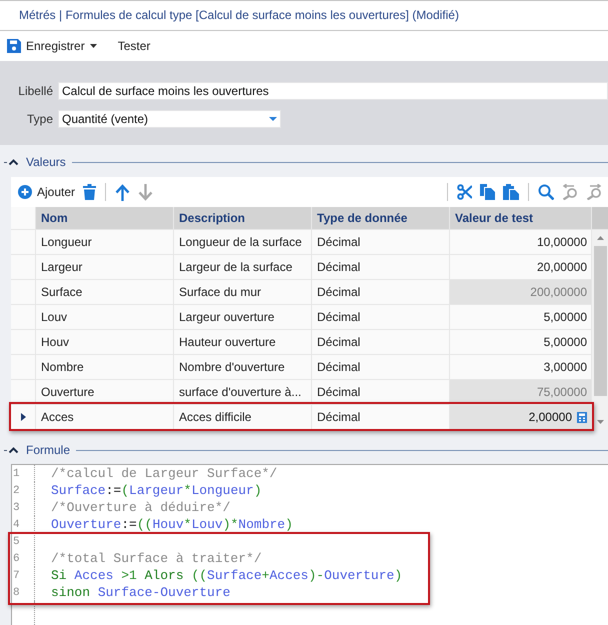 The height and width of the screenshot is (625, 608). What do you see at coordinates (16, 559) in the screenshot?
I see `line-number: 6` at bounding box center [16, 559].